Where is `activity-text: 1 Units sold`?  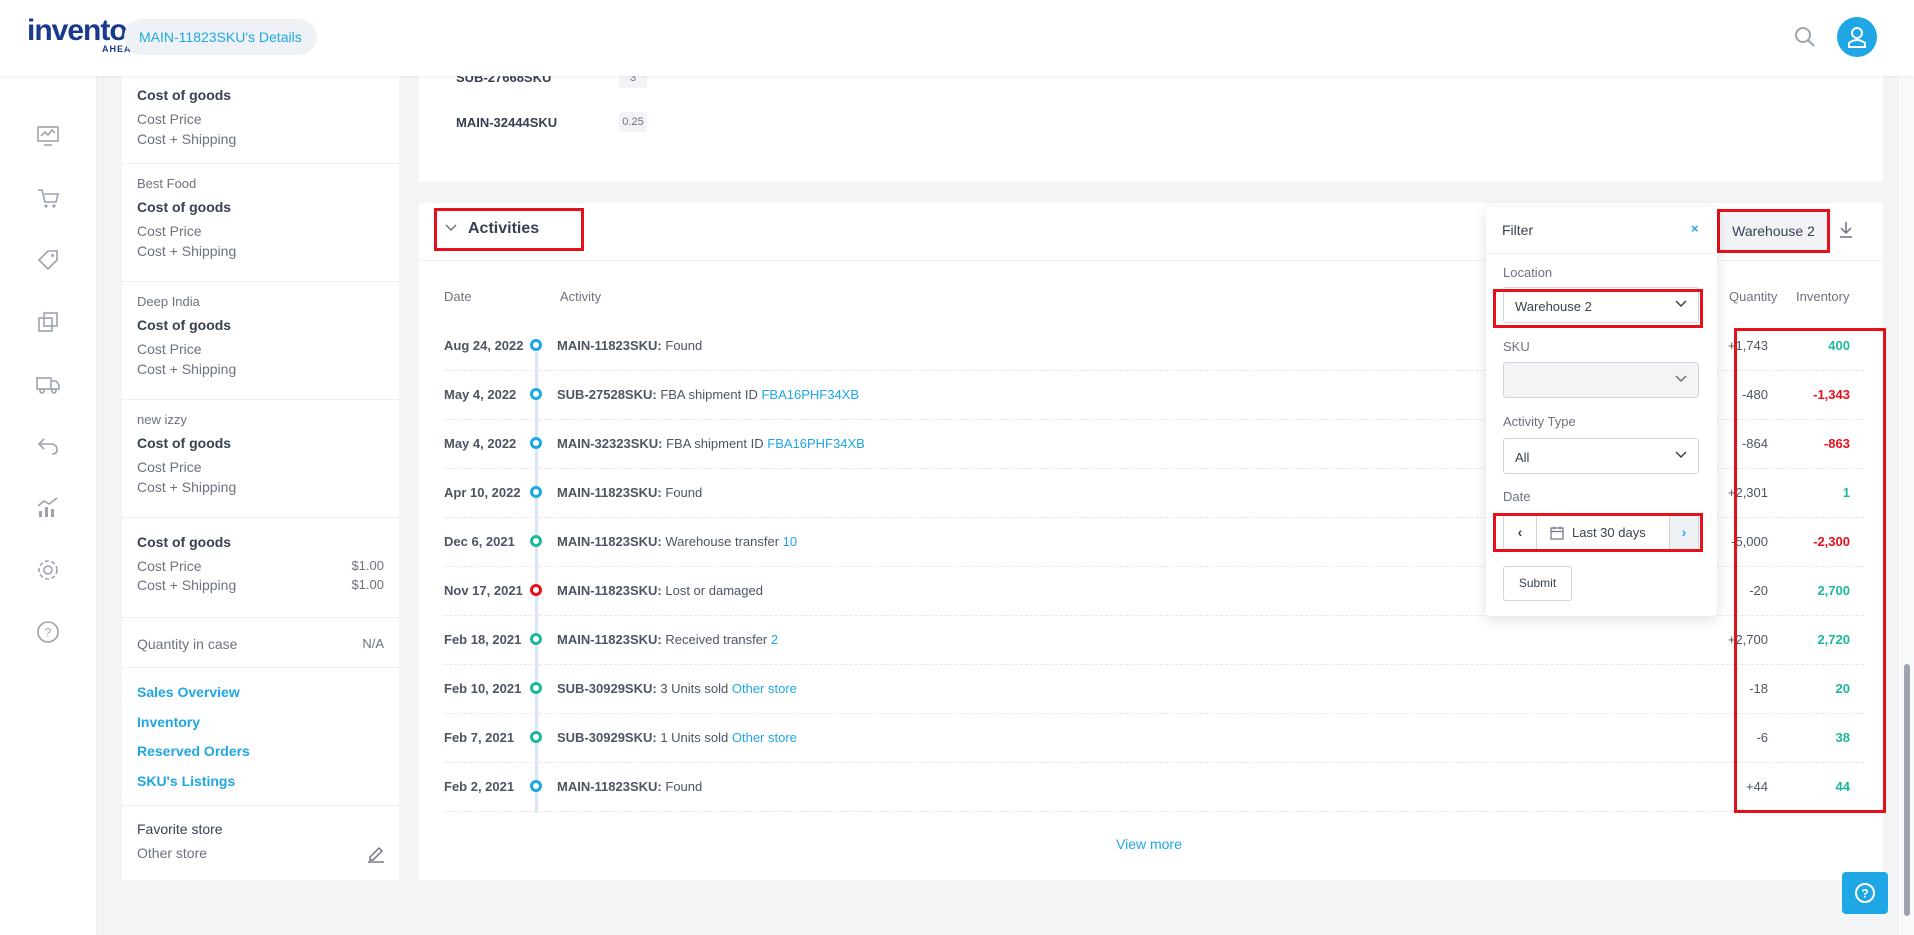
activity-text: 1 Units sold is located at coordinates (694, 737).